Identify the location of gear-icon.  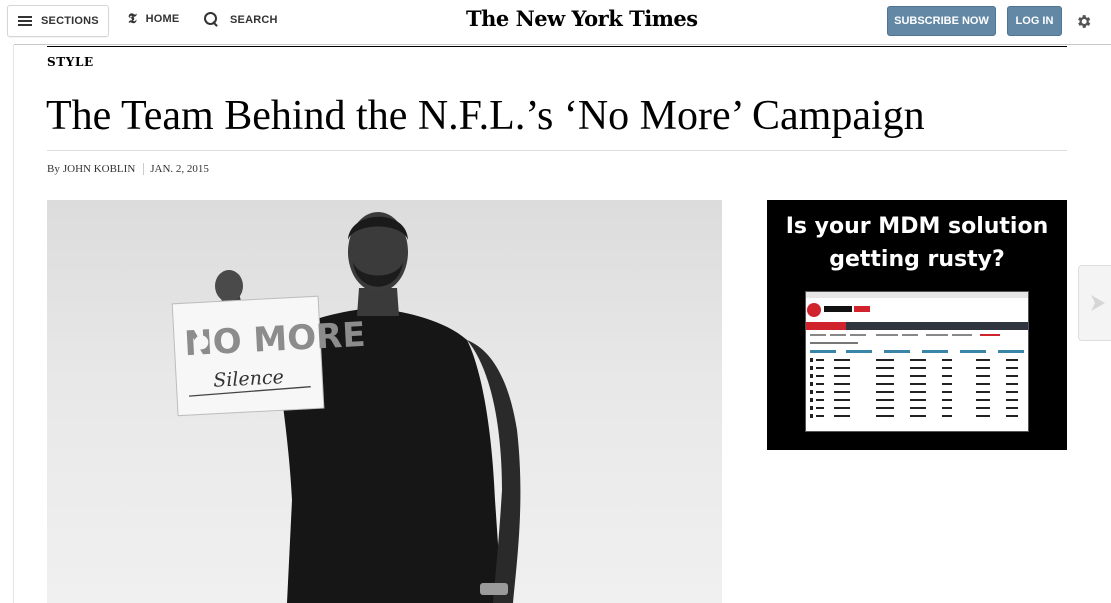
(1083, 21).